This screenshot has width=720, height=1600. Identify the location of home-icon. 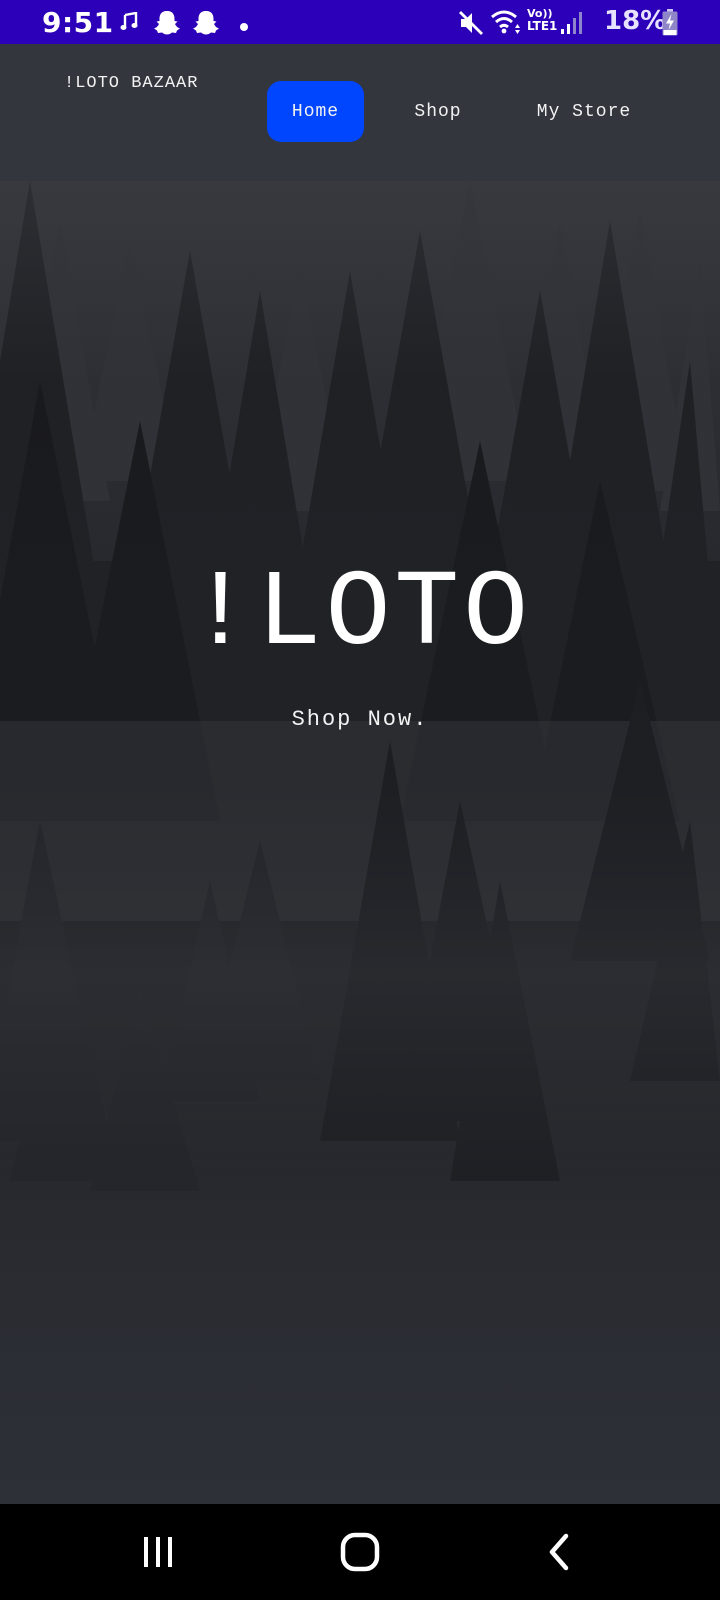
(360, 1554).